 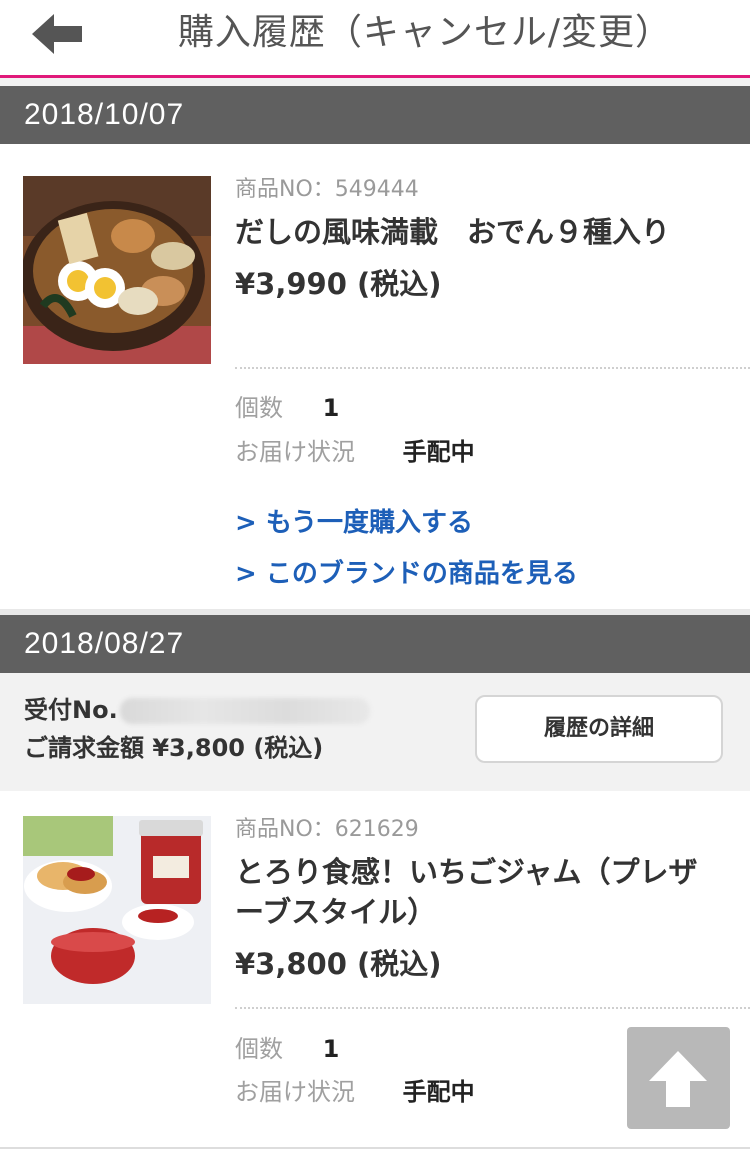 I want to click on rebuy-link: > もう一度購入する, so click(x=354, y=523).